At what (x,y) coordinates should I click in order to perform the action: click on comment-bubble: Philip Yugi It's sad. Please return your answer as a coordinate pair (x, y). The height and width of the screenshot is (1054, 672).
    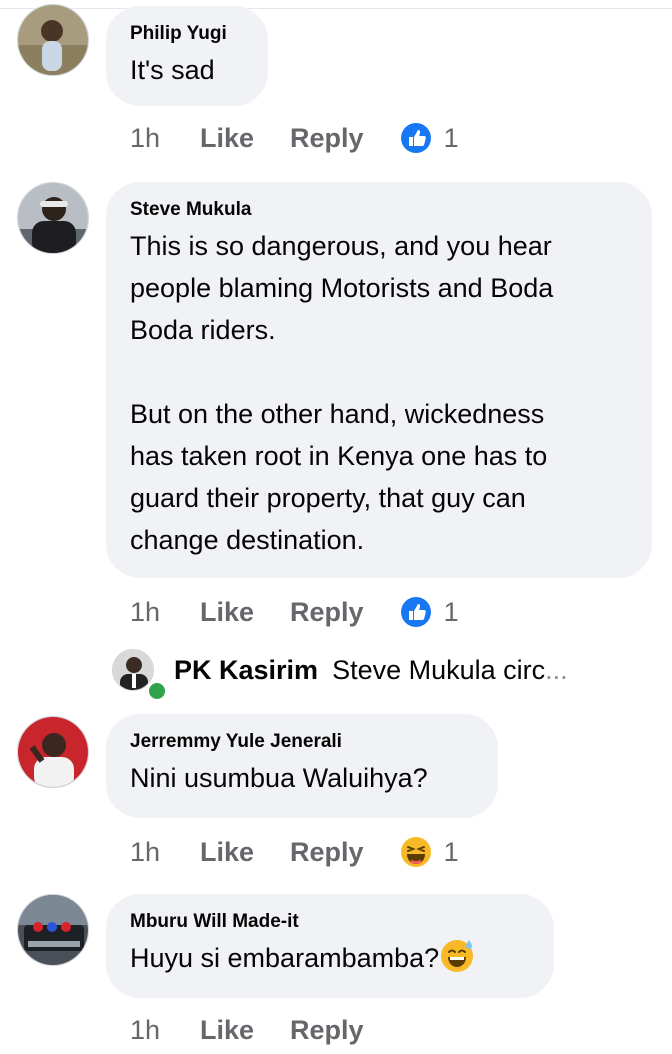
    Looking at the image, I should click on (187, 56).